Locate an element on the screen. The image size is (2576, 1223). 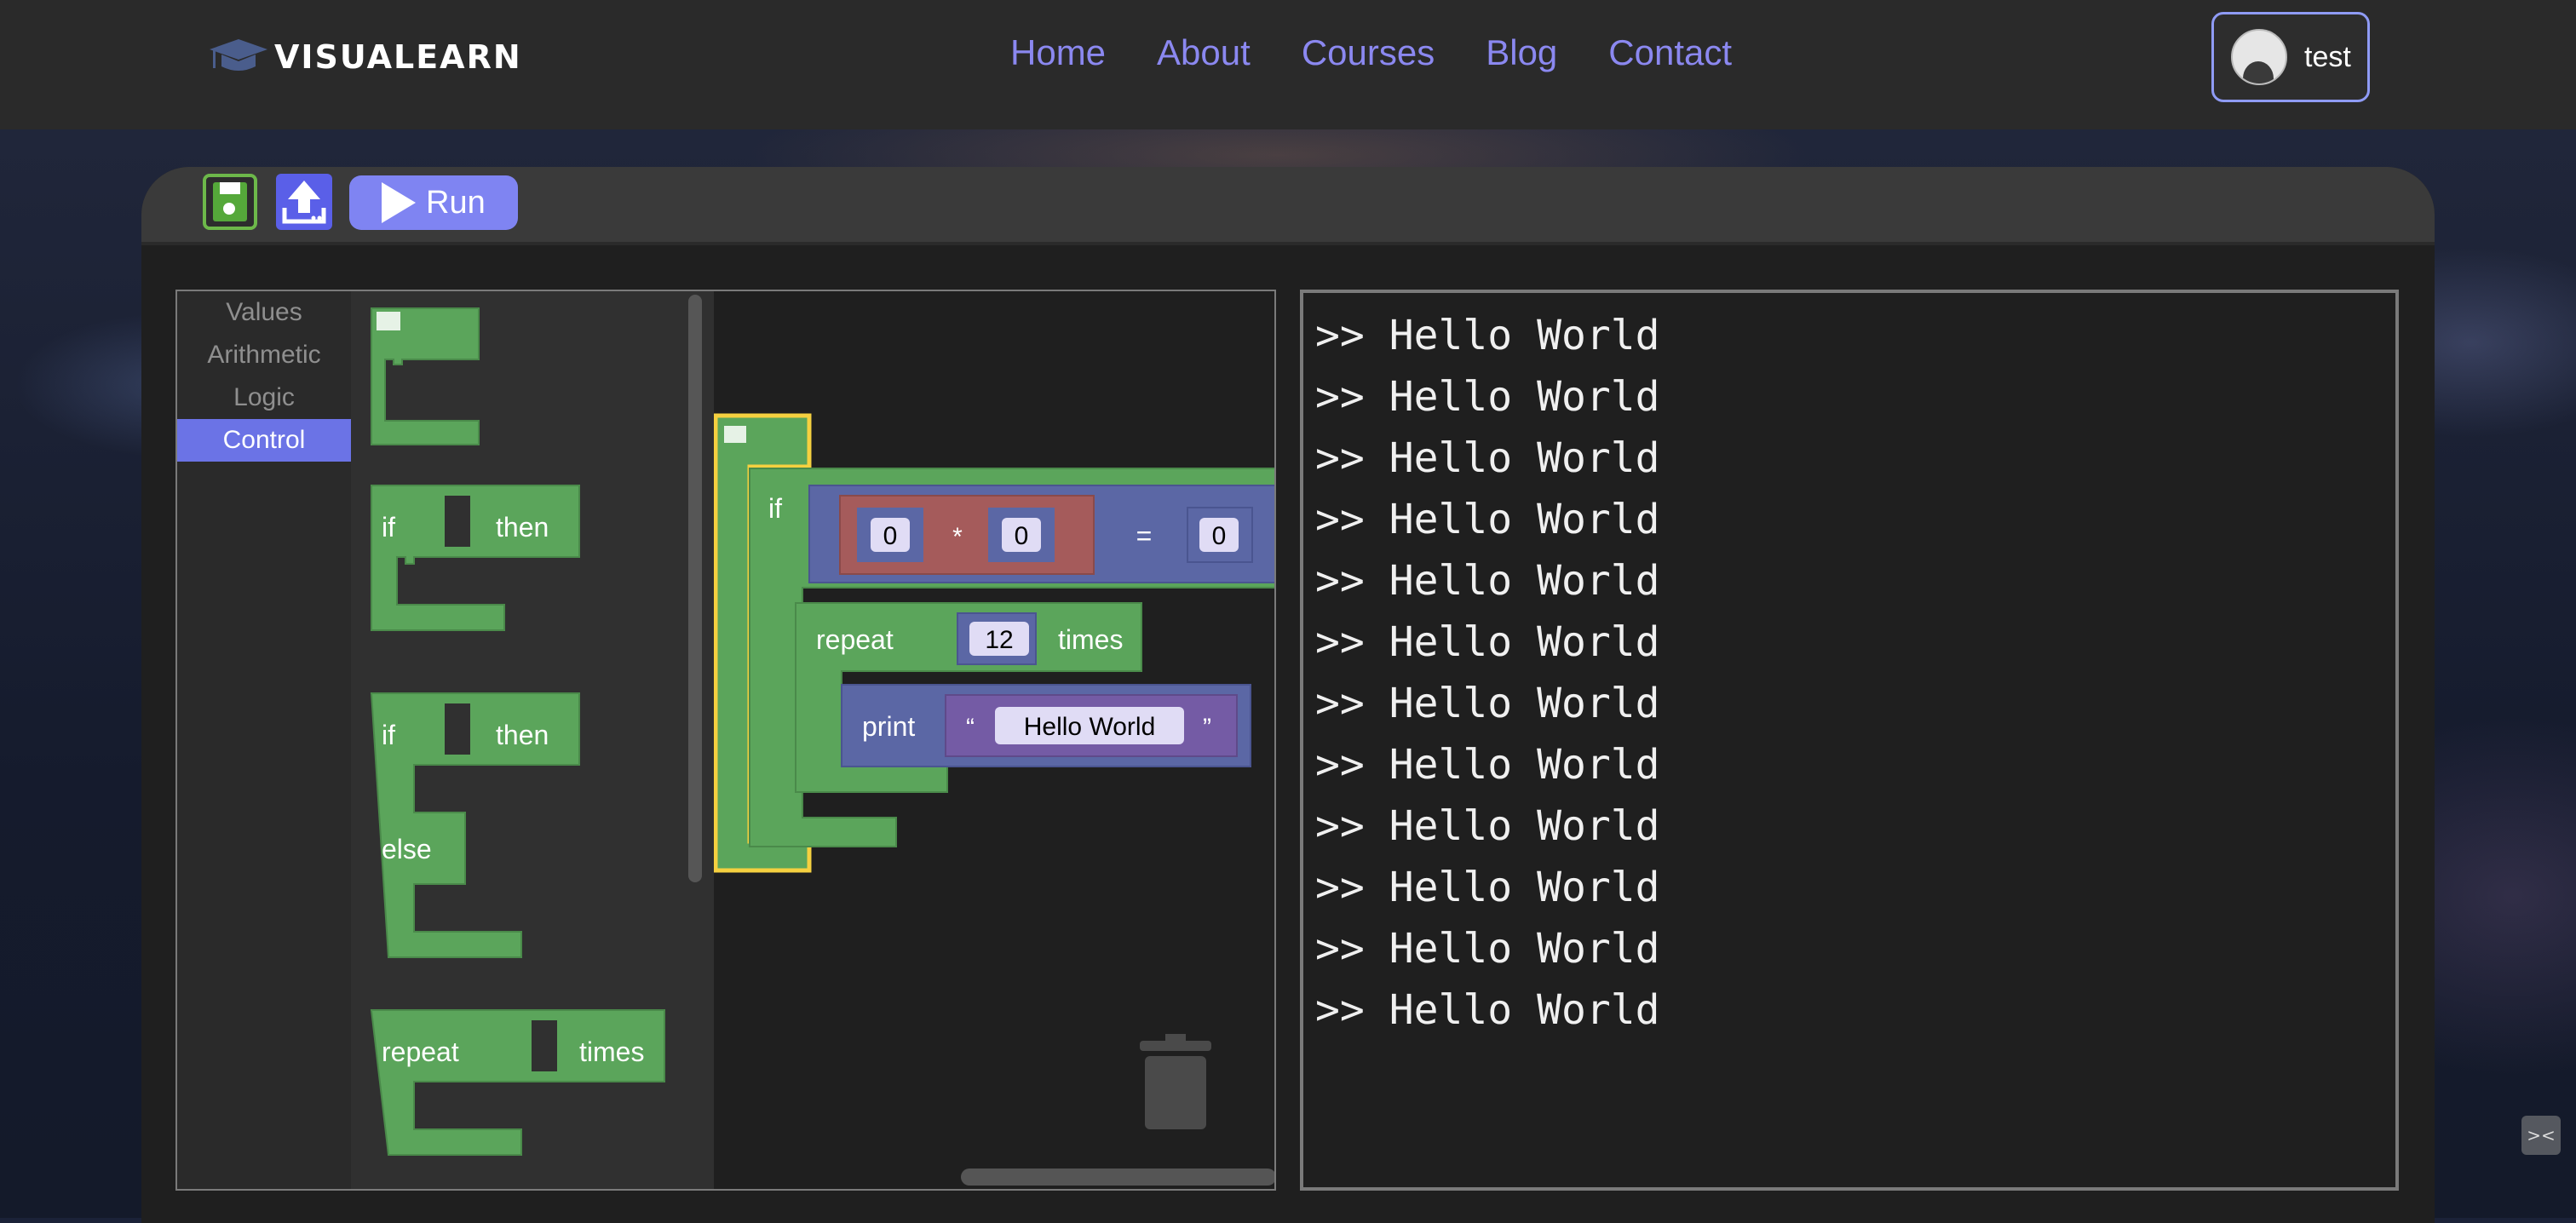
save-icon-dot is located at coordinates (229, 209).